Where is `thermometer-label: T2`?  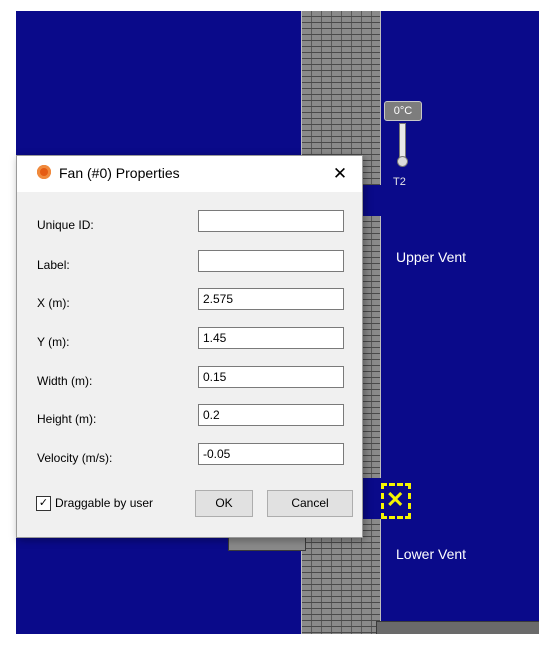
thermometer-label: T2 is located at coordinates (399, 182).